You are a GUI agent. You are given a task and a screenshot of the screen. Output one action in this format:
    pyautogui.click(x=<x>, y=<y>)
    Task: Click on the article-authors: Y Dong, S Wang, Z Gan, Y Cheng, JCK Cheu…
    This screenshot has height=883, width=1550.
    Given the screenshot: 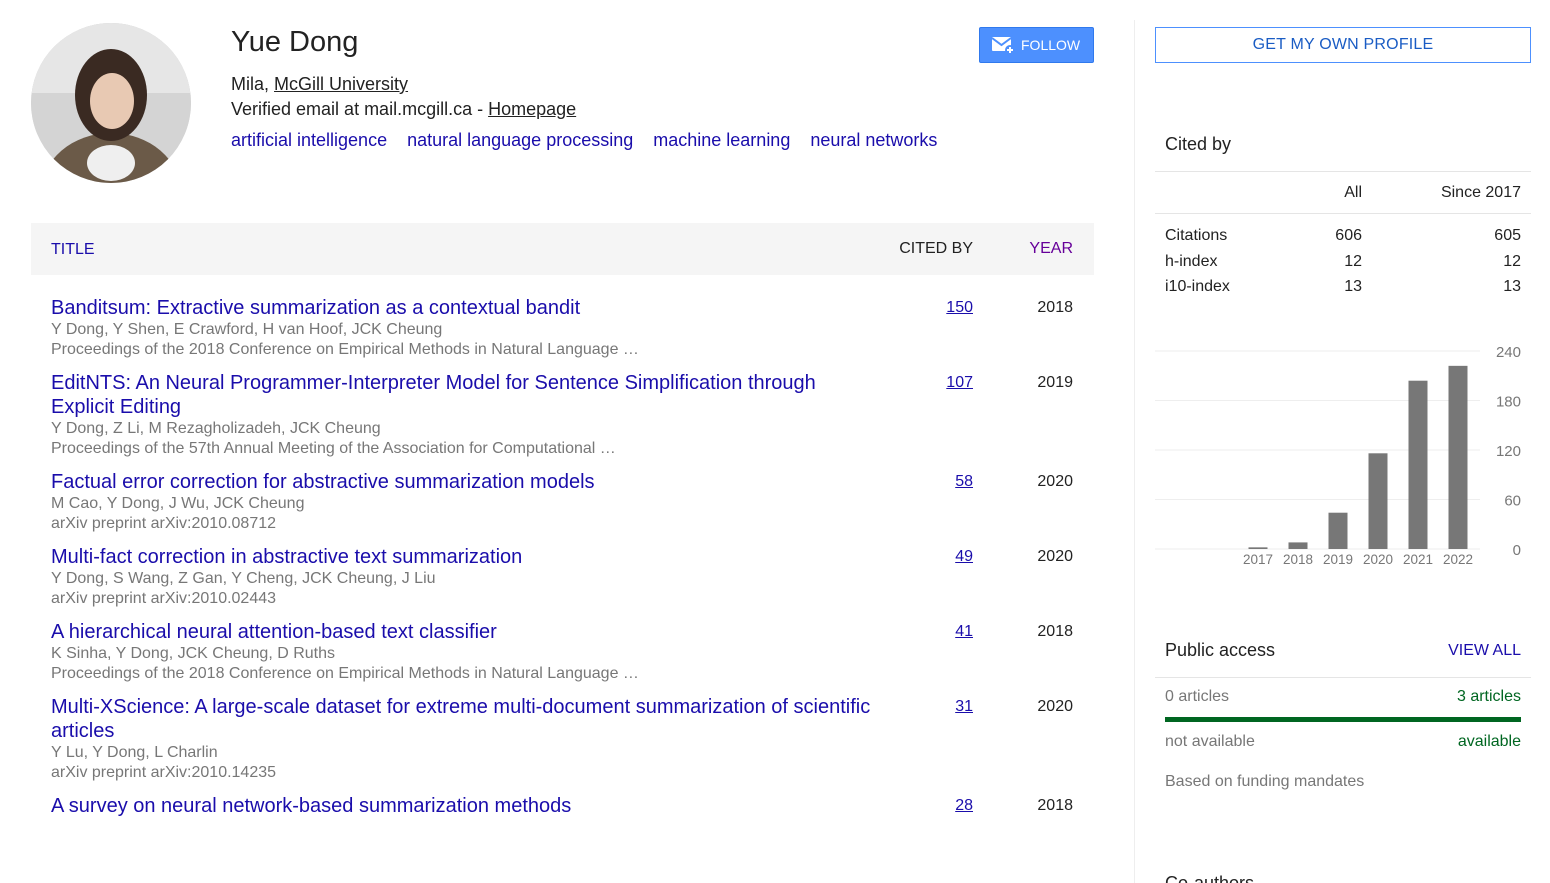 What is the action you would take?
    pyautogui.click(x=243, y=578)
    